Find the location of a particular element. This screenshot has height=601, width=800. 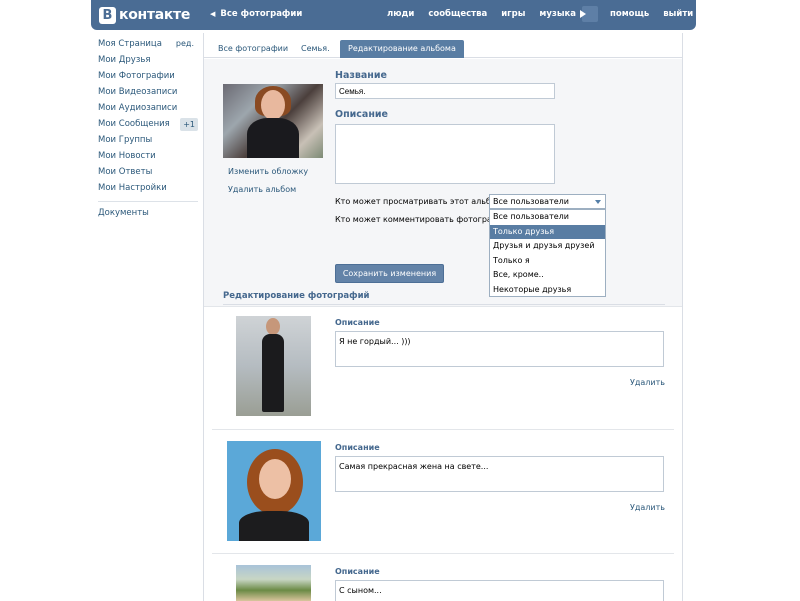

tab-all-photos: Все фотографии is located at coordinates (253, 49).